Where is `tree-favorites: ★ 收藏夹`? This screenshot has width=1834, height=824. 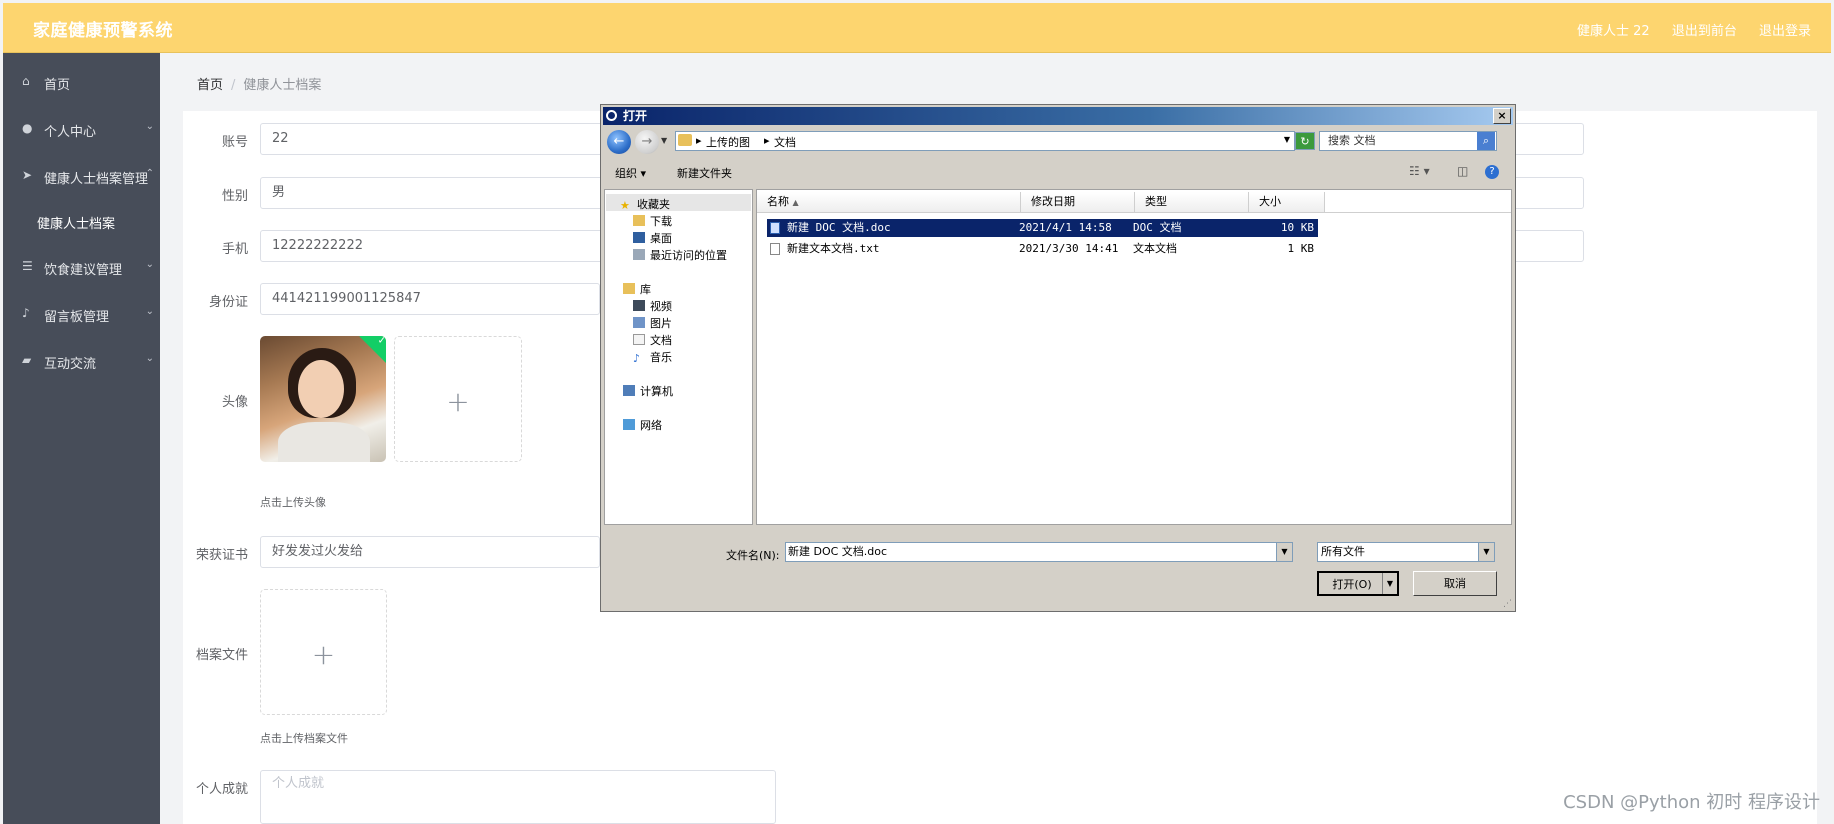 tree-favorites: ★ 收藏夹 is located at coordinates (645, 204).